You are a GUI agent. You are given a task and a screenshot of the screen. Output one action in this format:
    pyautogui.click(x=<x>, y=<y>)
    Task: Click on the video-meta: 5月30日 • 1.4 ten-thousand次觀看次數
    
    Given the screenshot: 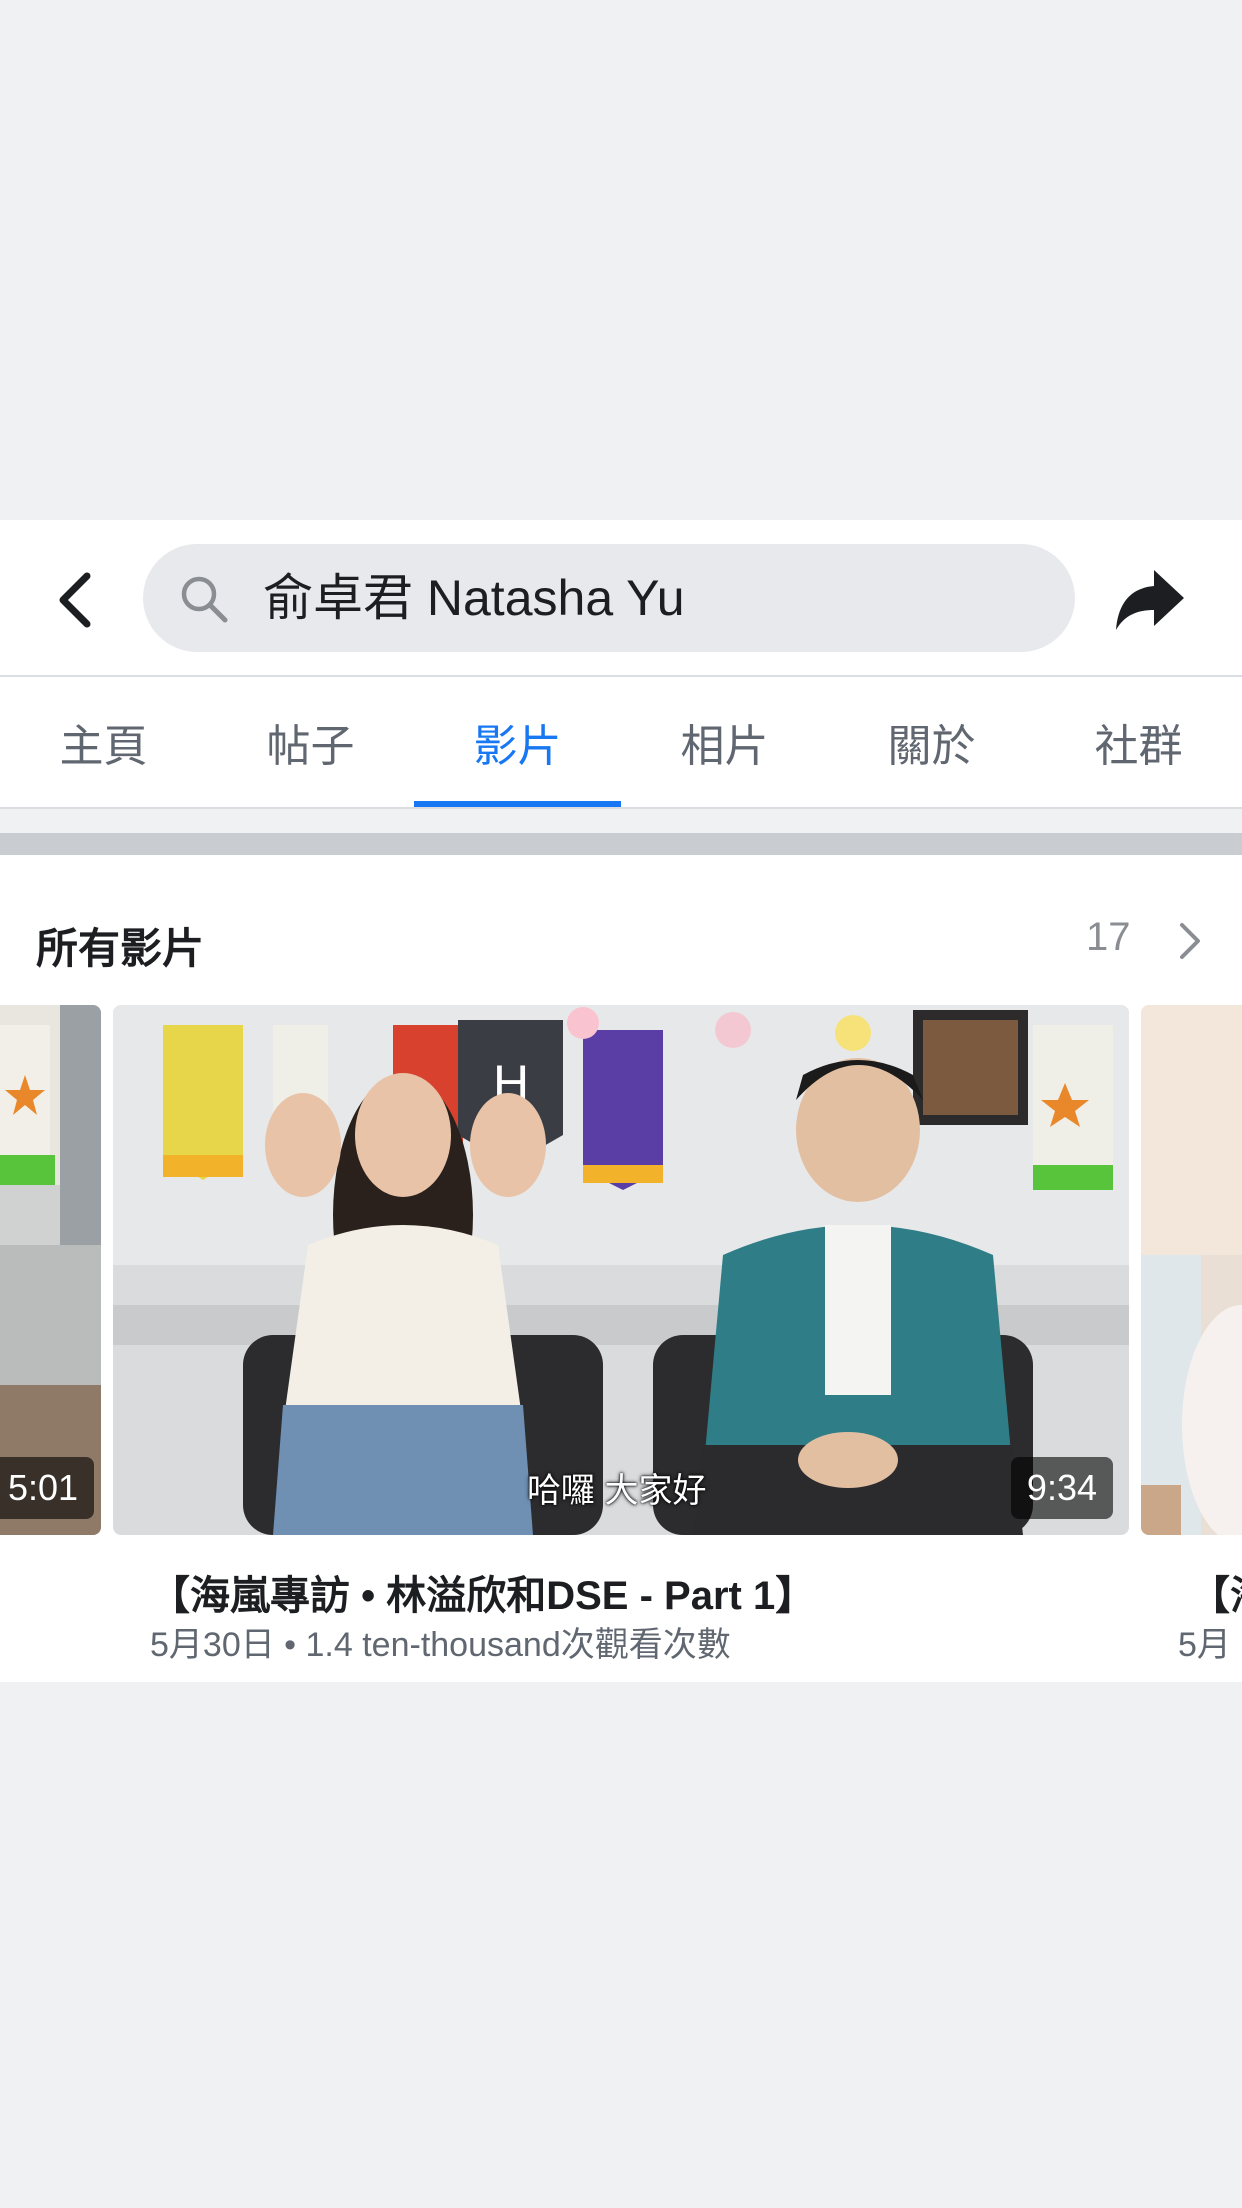 What is the action you would take?
    pyautogui.click(x=440, y=1645)
    